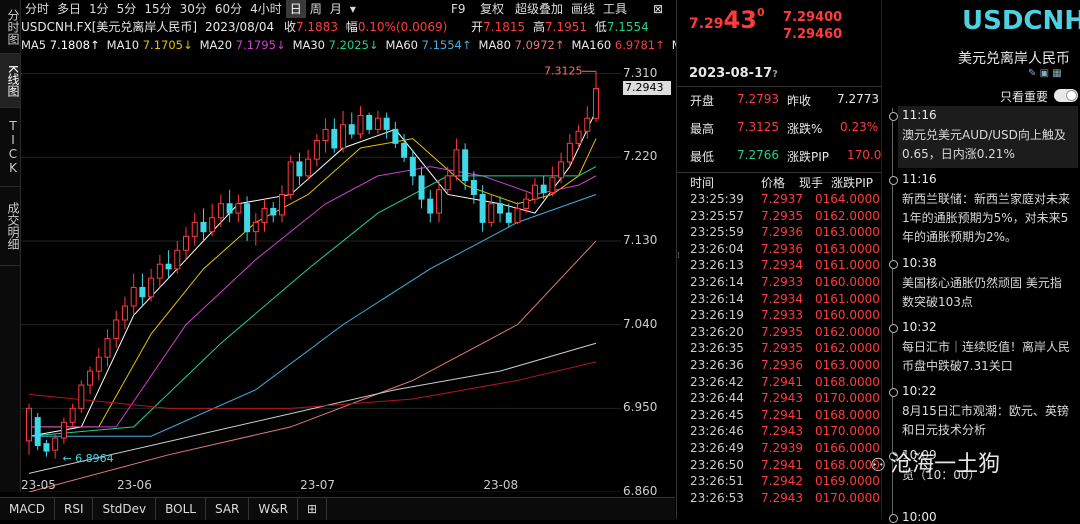 The height and width of the screenshot is (524, 1080). What do you see at coordinates (10, 27) in the screenshot?
I see `tab-timeshare-chart: 分时图` at bounding box center [10, 27].